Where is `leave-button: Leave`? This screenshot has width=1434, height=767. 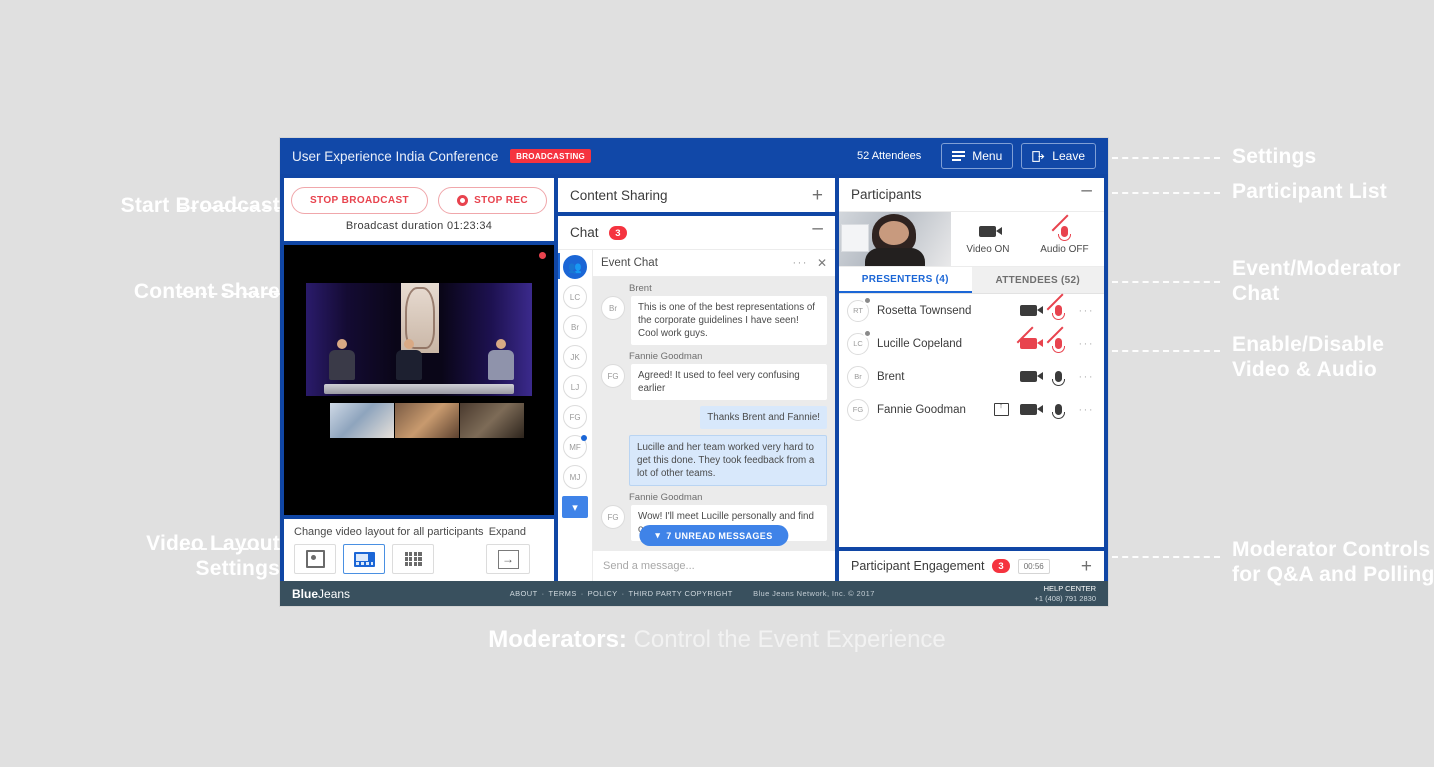 leave-button: Leave is located at coordinates (1058, 156).